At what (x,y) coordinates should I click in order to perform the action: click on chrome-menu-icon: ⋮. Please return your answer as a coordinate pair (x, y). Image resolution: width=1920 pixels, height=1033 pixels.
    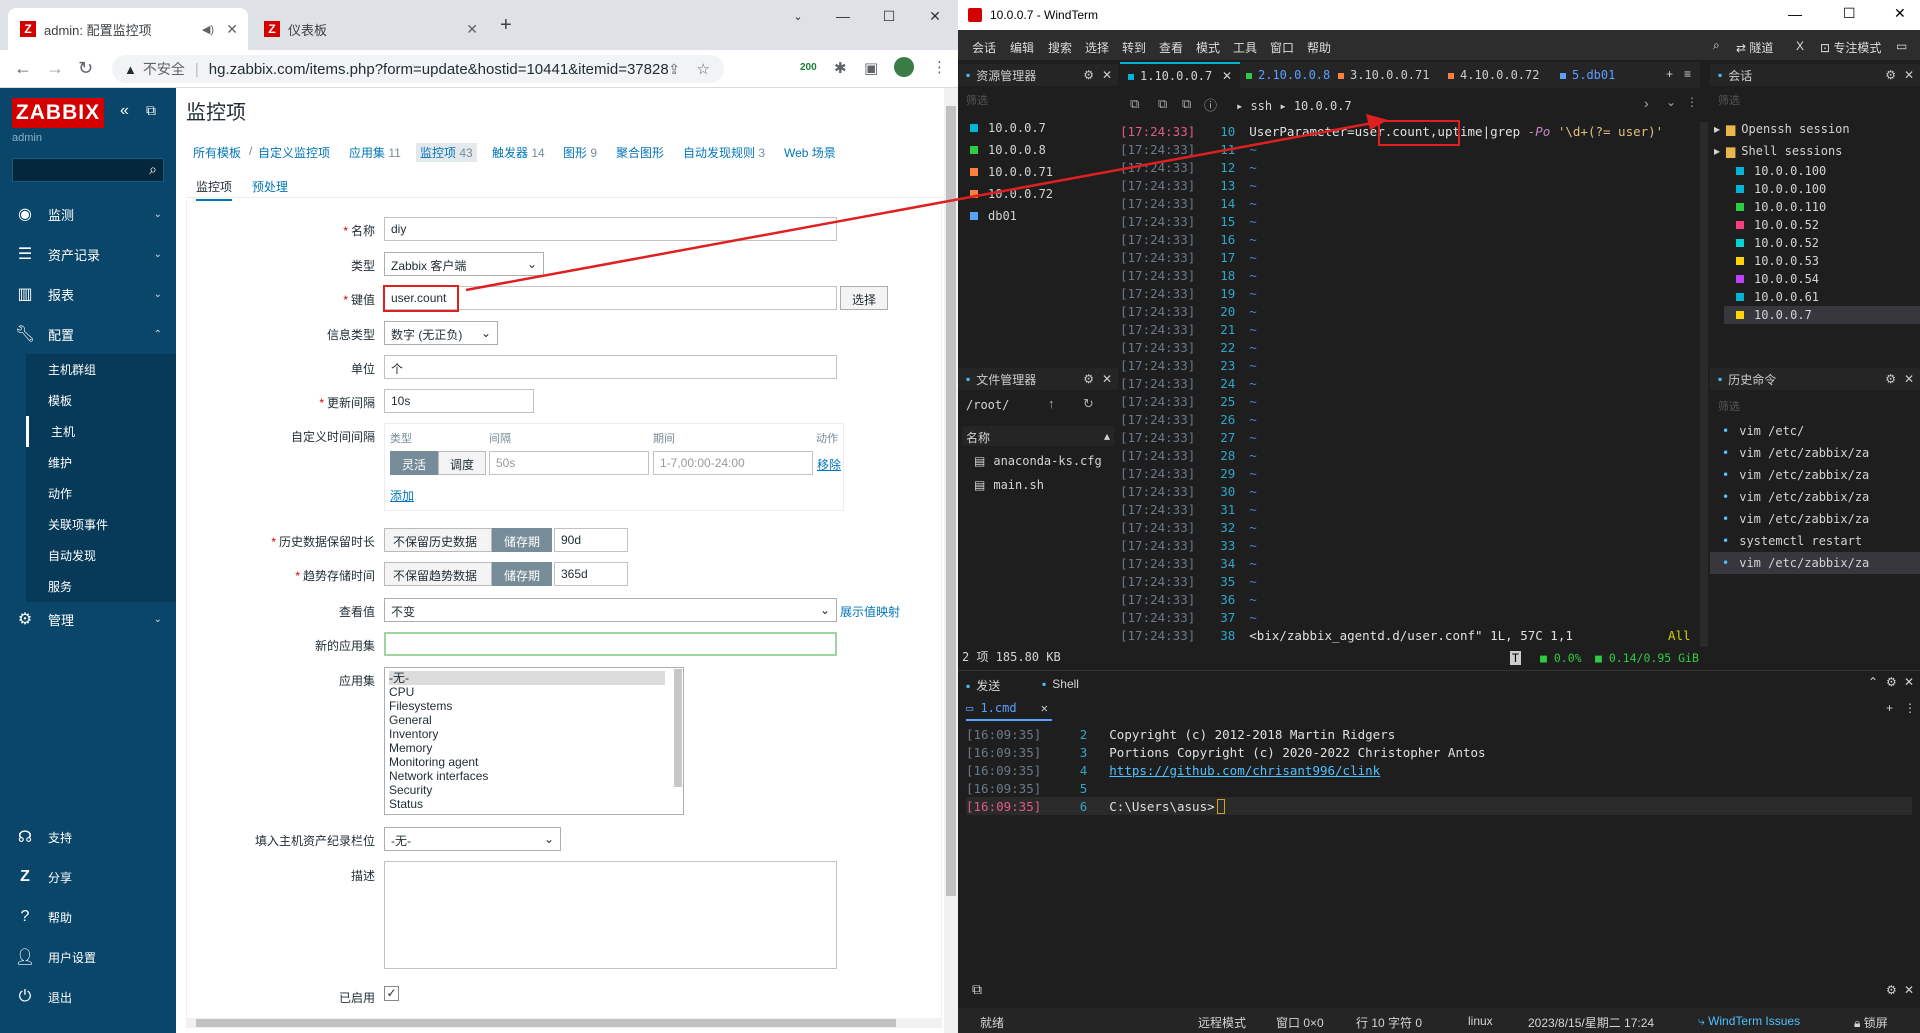
    Looking at the image, I should click on (939, 67).